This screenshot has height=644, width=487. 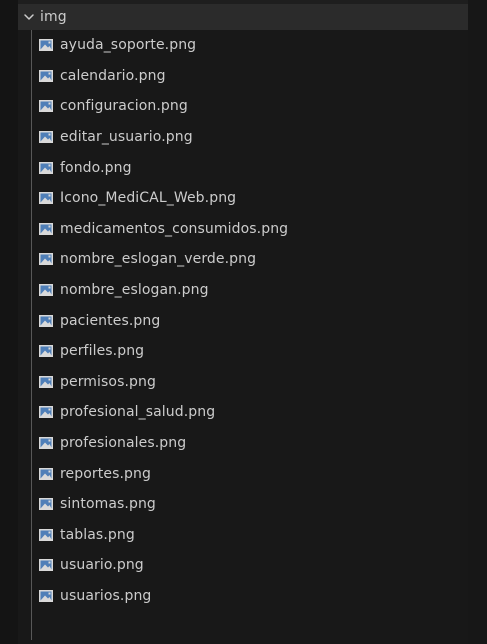 I want to click on file-item-permisos: permisos.png, so click(x=243, y=382).